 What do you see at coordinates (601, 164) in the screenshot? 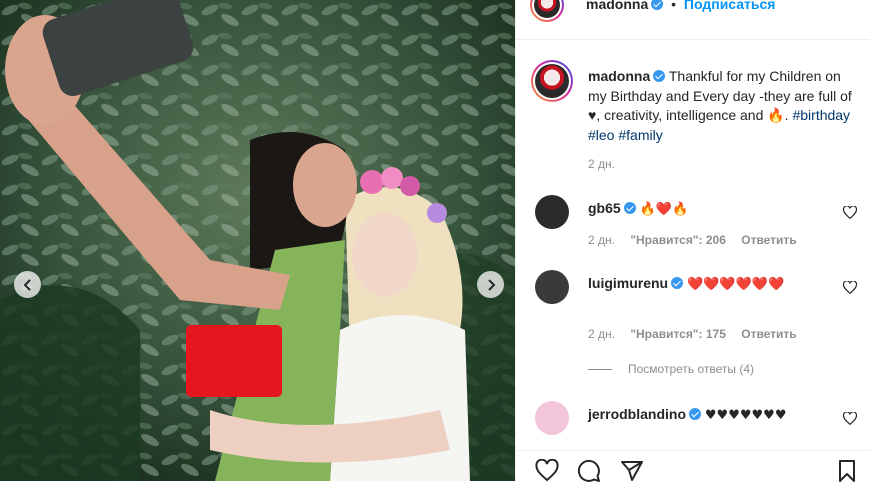
I see `caption-timestamp: 2 дн.` at bounding box center [601, 164].